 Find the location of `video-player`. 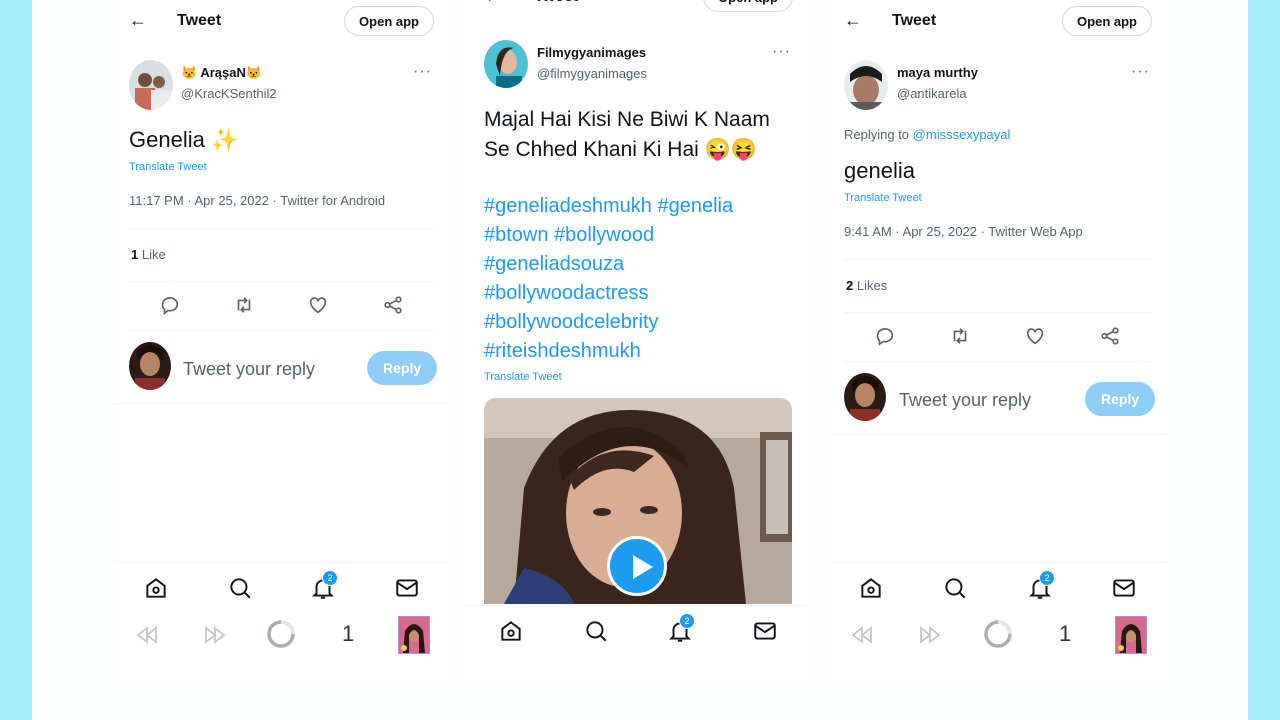

video-player is located at coordinates (638, 501).